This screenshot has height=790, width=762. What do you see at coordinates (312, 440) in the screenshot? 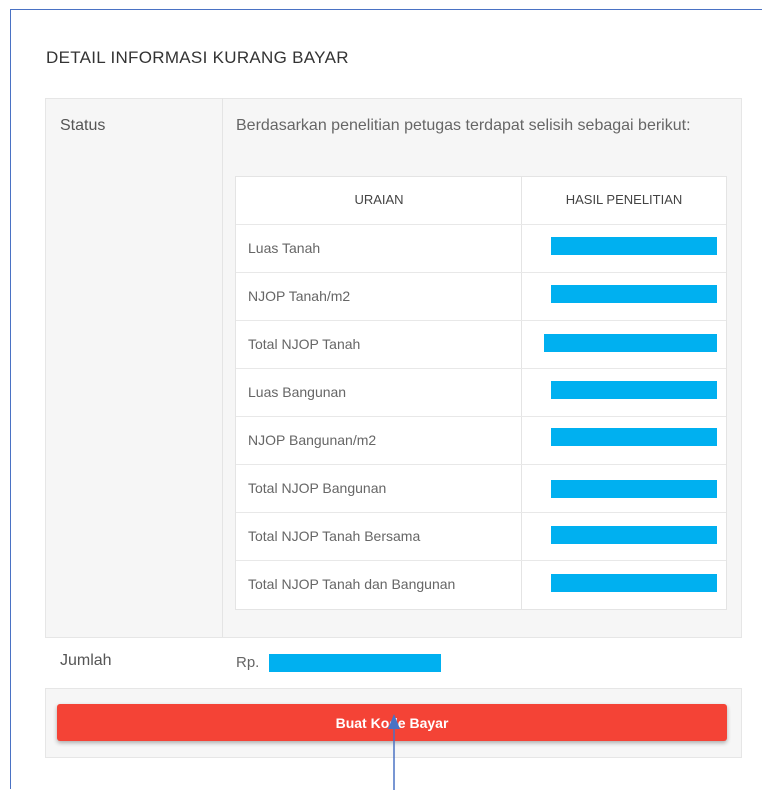
I see `row-label-njop-bangunan-m2: NJOP Bangunan/m2` at bounding box center [312, 440].